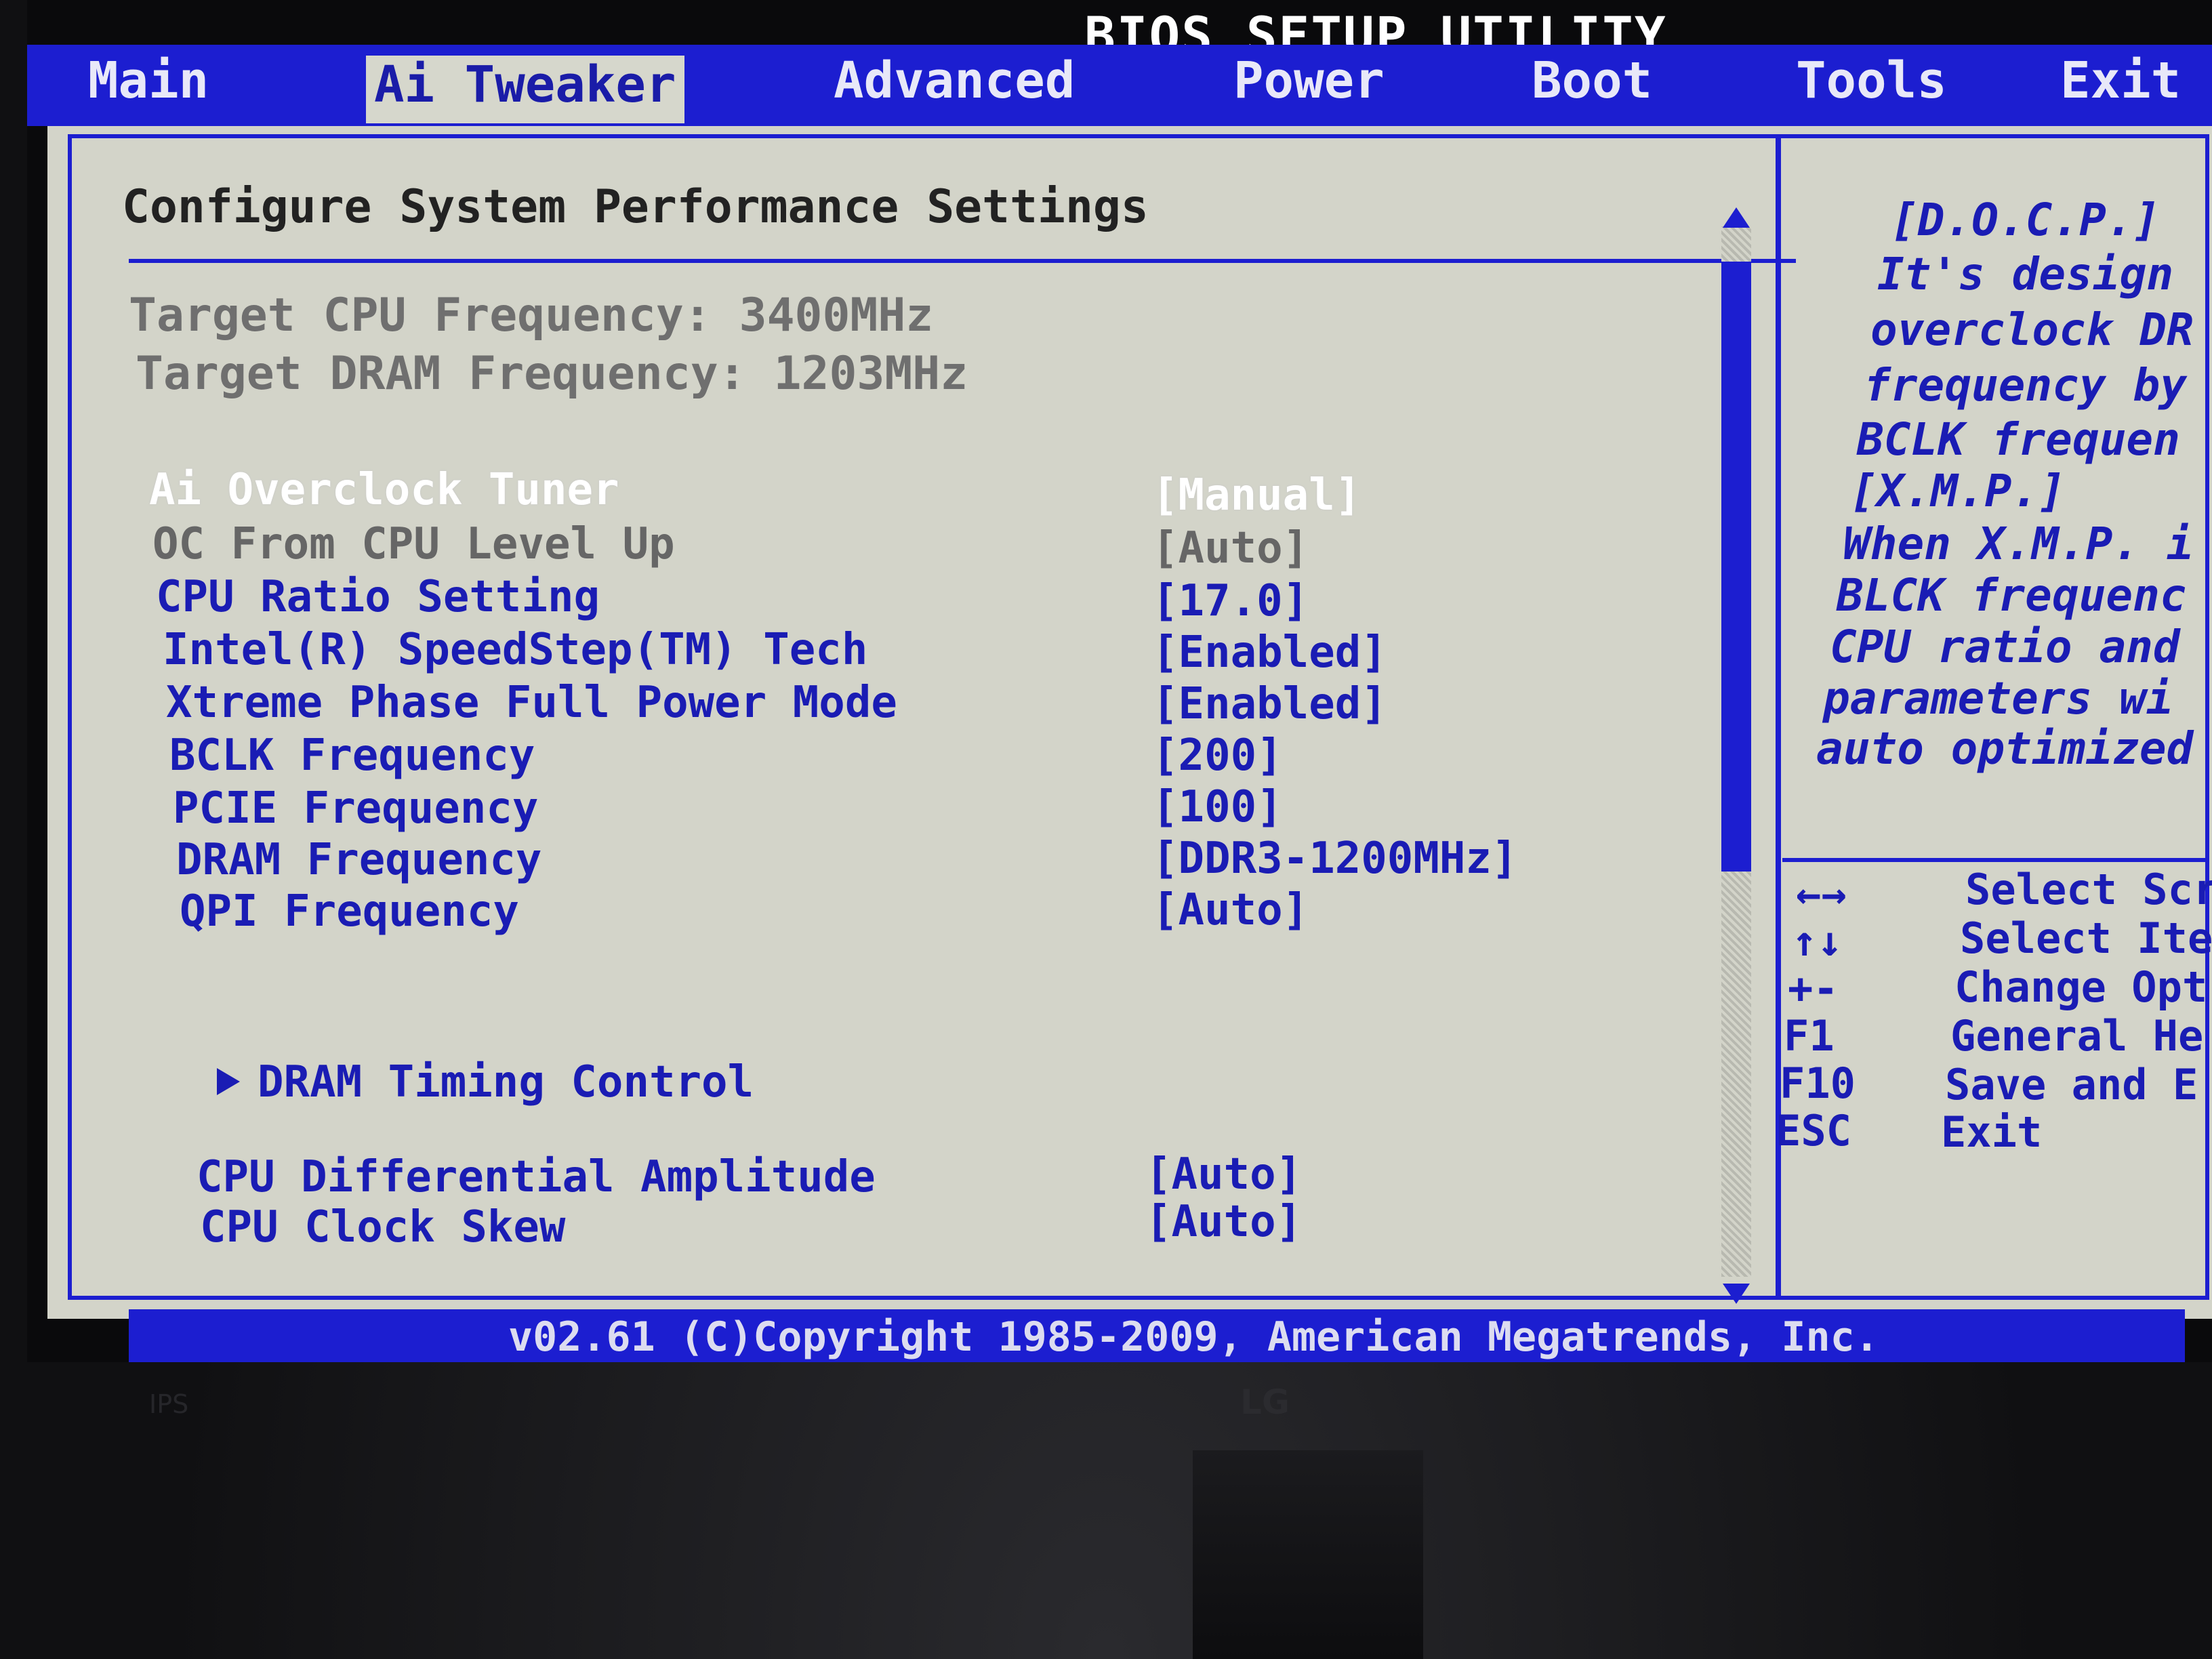 The height and width of the screenshot is (1659, 2212). Describe the element at coordinates (1998, 698) in the screenshot. I see `help-line: parameters wi` at that location.